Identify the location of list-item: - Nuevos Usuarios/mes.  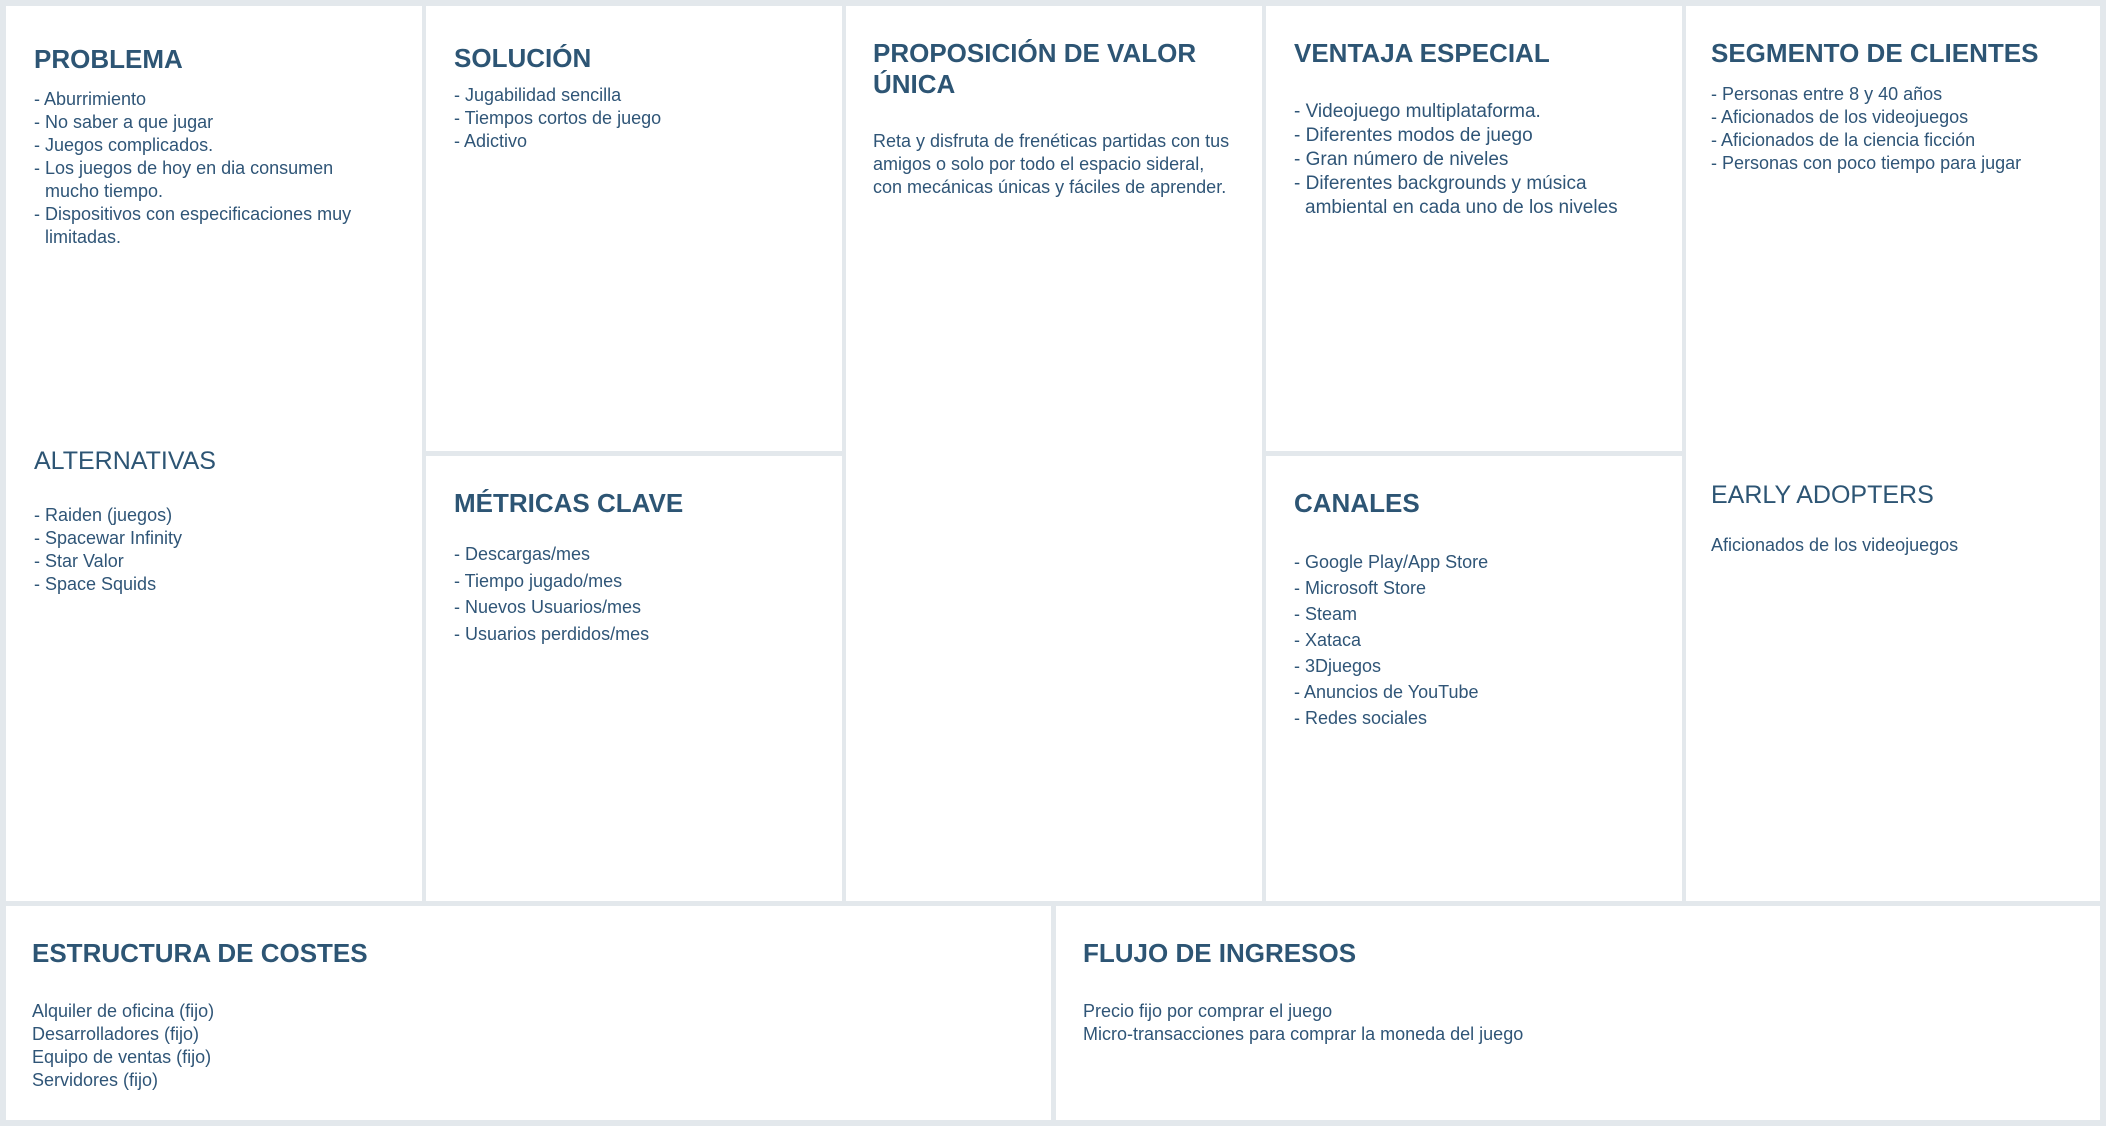
(548, 607).